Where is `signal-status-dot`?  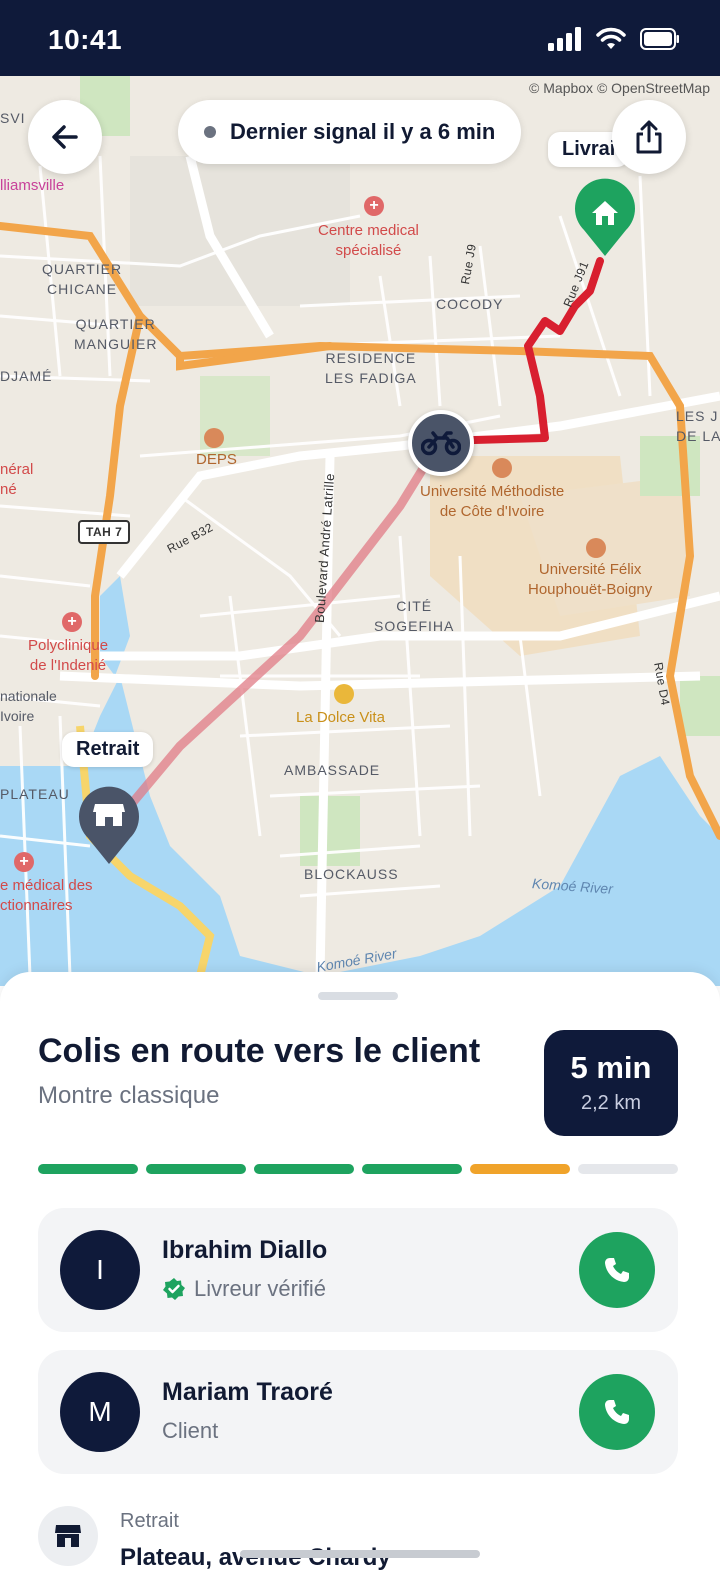
signal-status-dot is located at coordinates (210, 132).